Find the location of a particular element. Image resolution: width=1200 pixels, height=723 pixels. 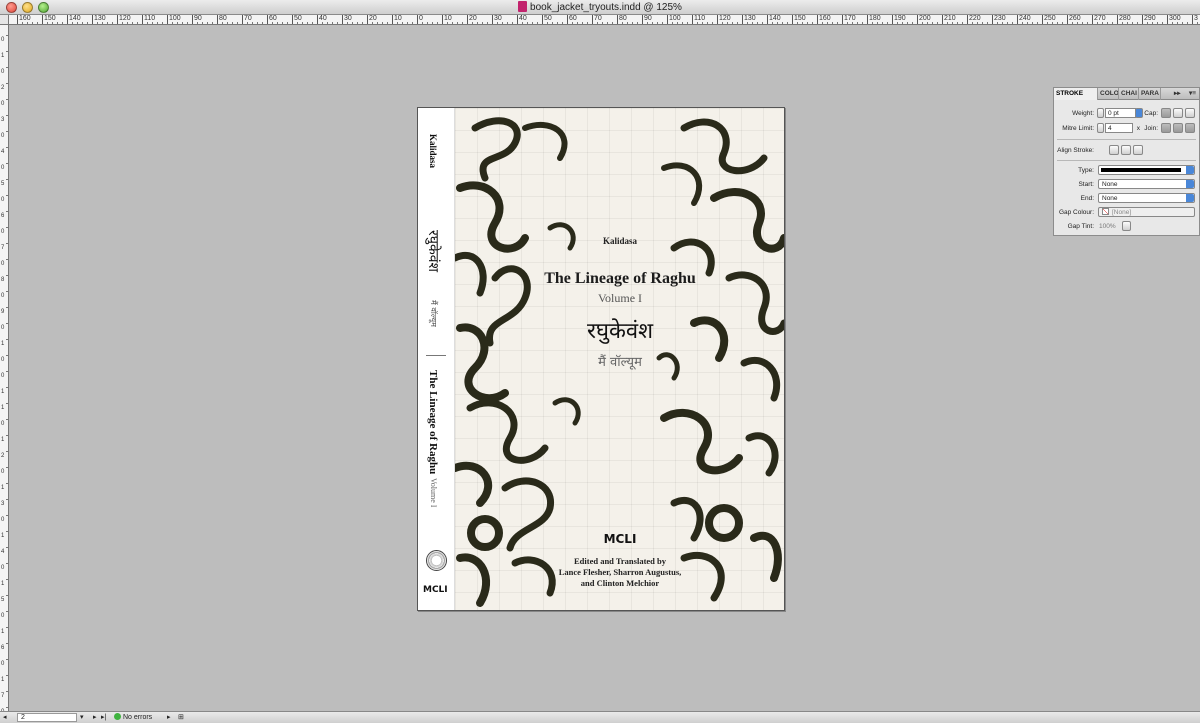

ruler-origin is located at coordinates (4, 20).